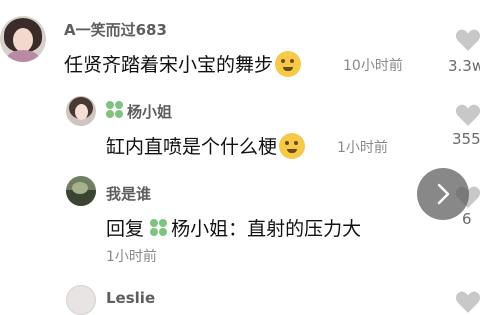  Describe the element at coordinates (192, 147) in the screenshot. I see `comment-body: 缸内直喷是个什么梗` at that location.